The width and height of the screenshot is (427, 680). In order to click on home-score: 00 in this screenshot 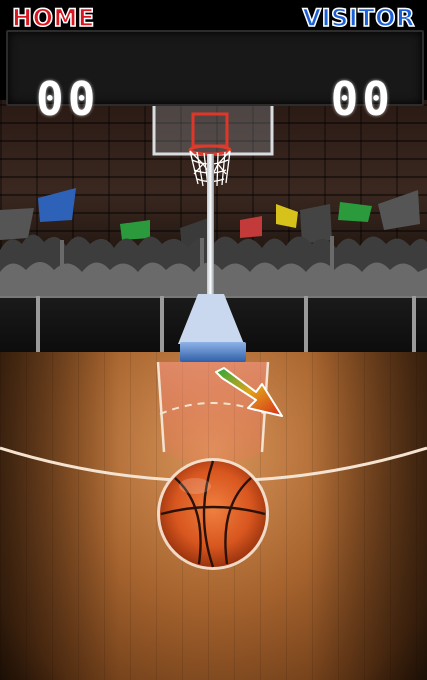, I will do `click(68, 99)`.